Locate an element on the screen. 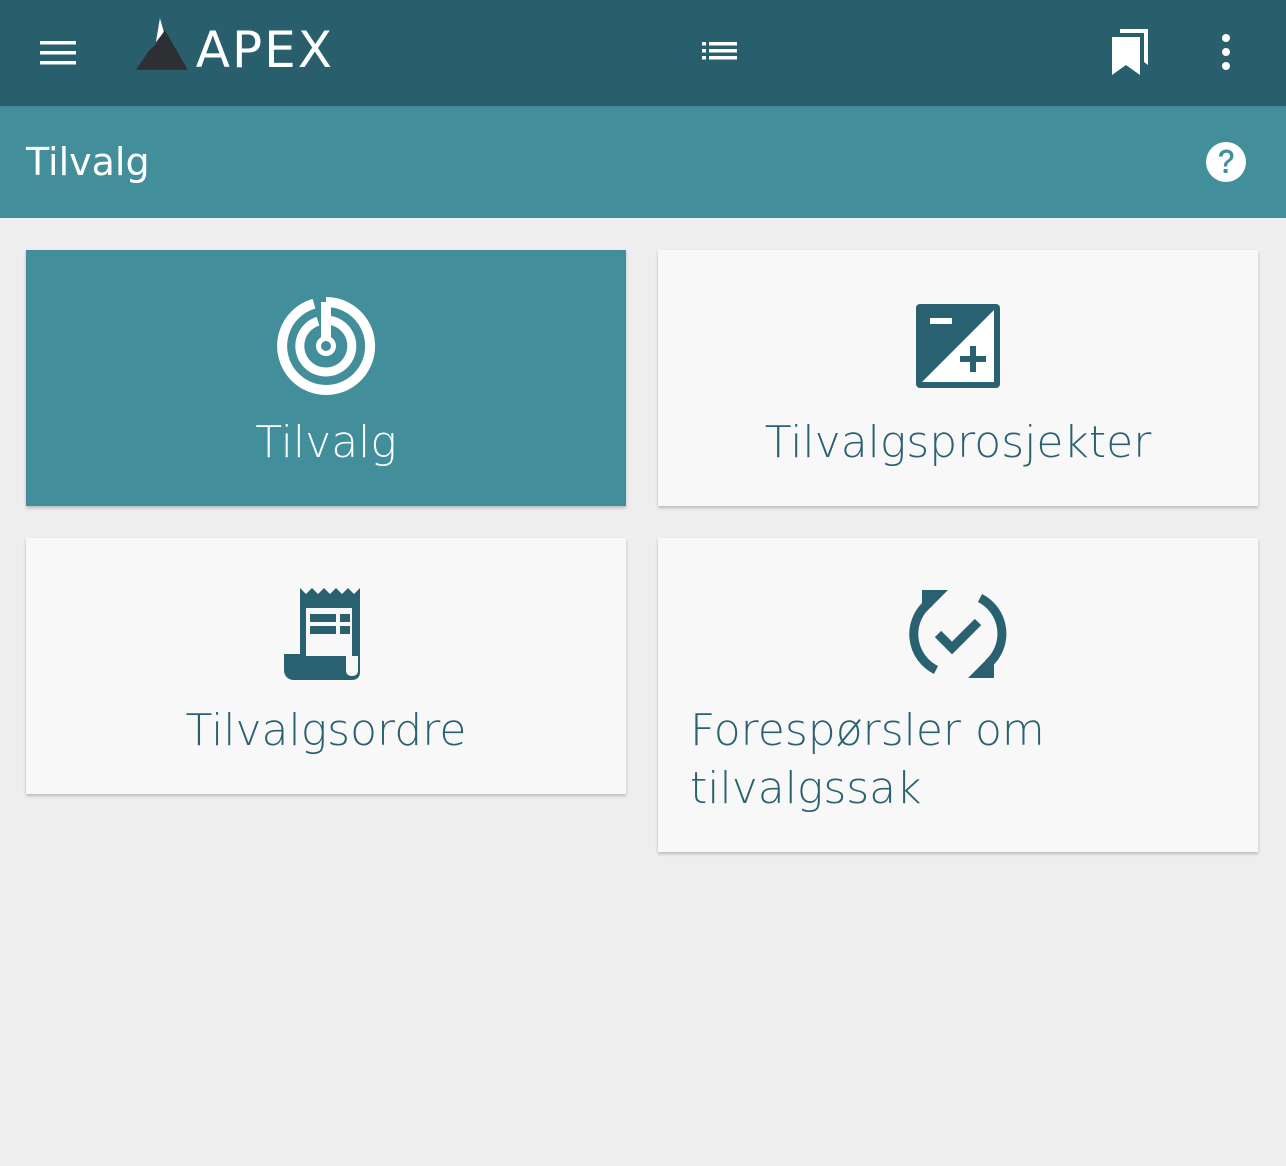 The width and height of the screenshot is (1286, 1166). tile-label: Tilvalgsordre is located at coordinates (326, 730).